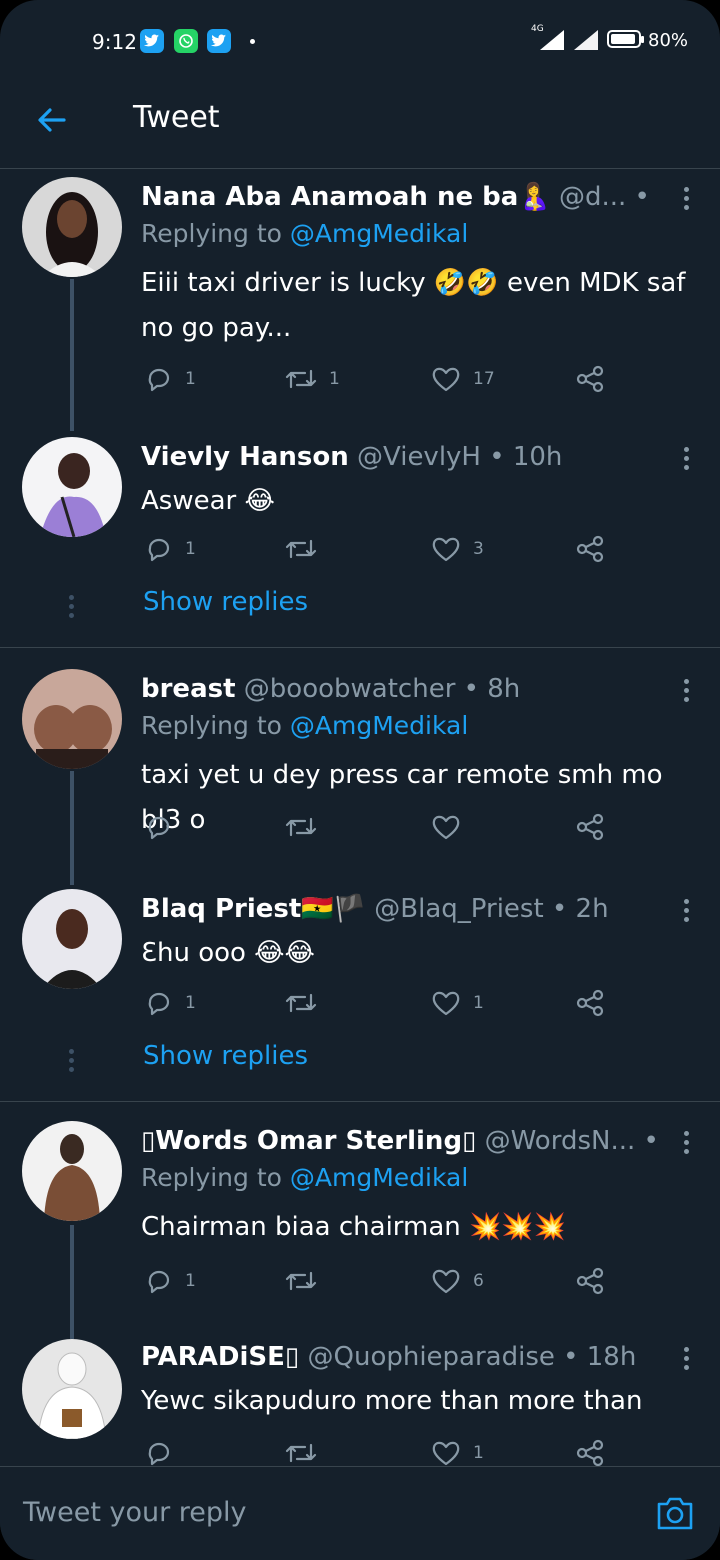 Image resolution: width=720 pixels, height=1560 pixels. What do you see at coordinates (457, 549) in the screenshot?
I see `like-button: 3` at bounding box center [457, 549].